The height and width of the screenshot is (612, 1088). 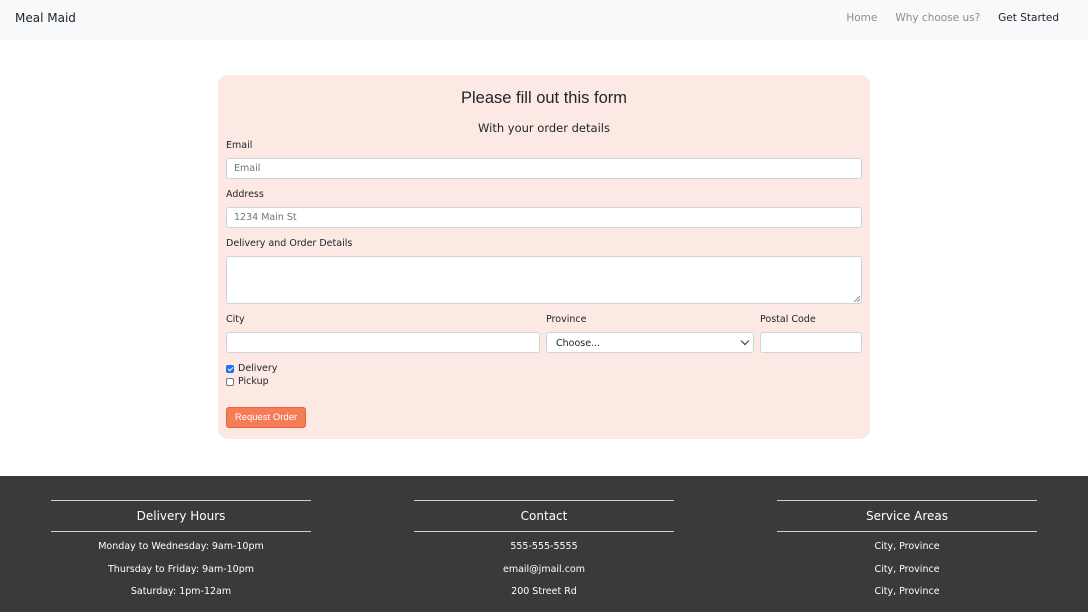 I want to click on footer-heading: Delivery Hours, so click(x=181, y=516).